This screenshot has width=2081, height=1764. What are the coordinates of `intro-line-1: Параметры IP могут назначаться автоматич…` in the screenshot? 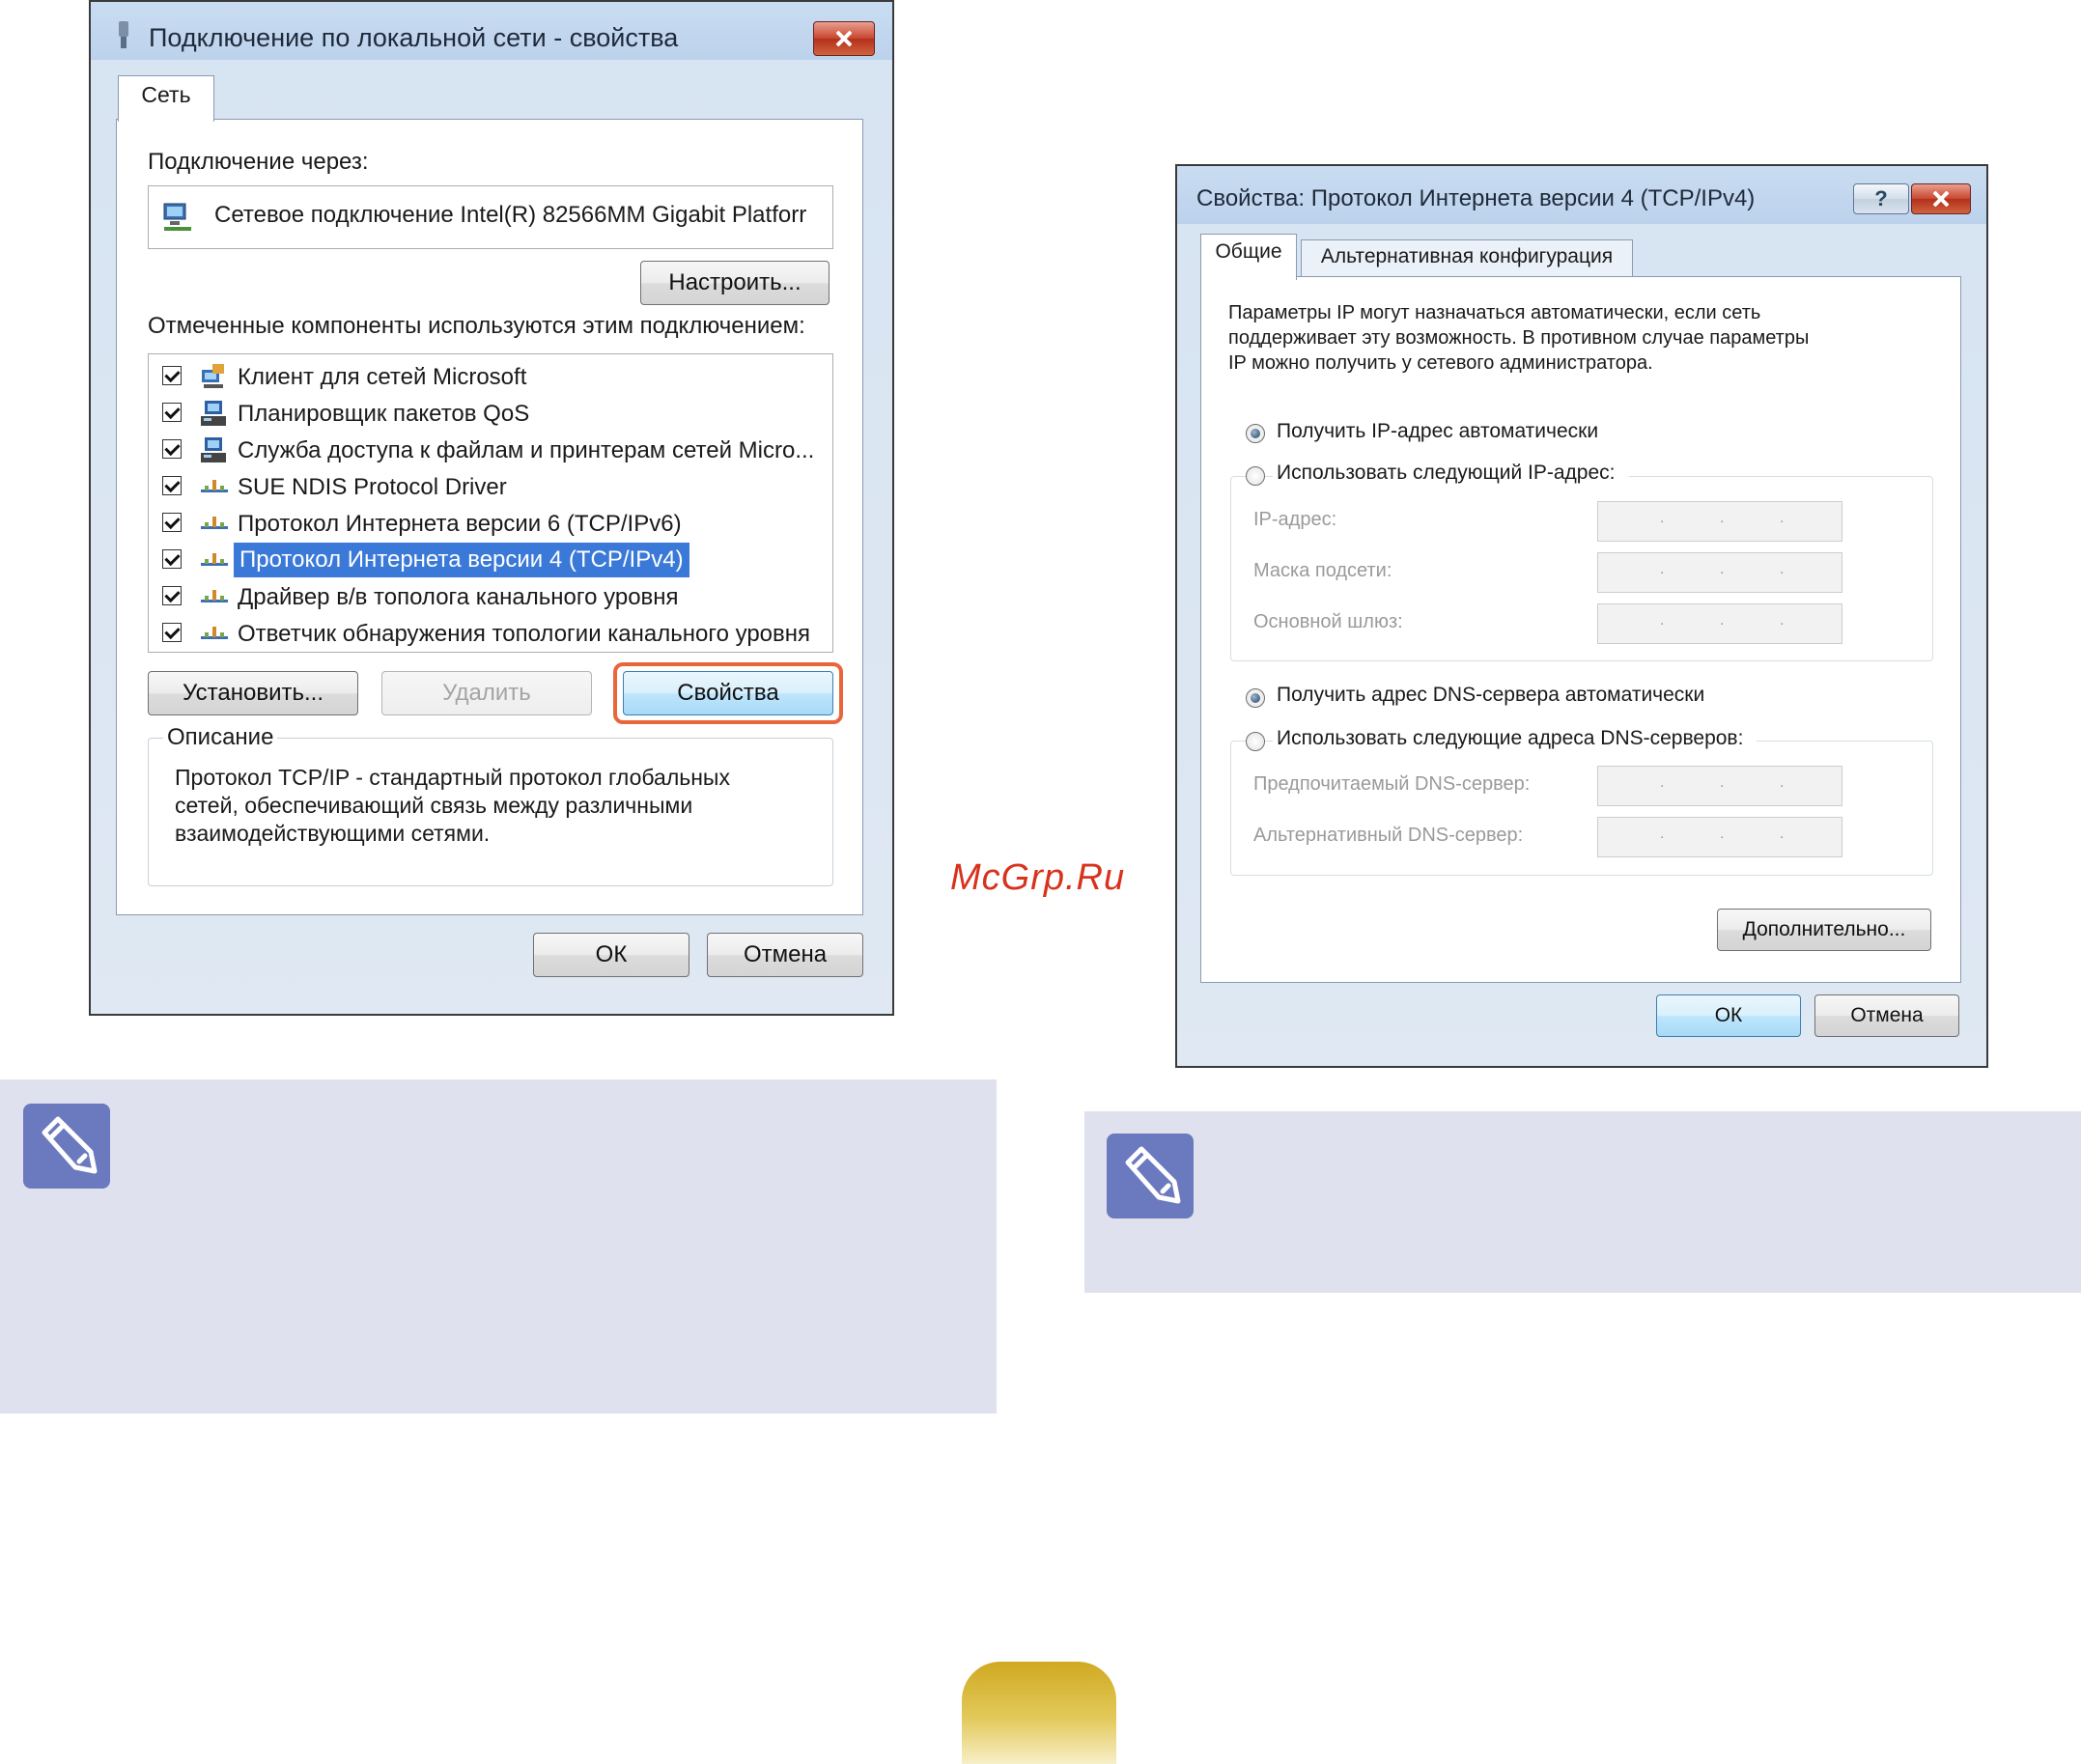 It's located at (1494, 313).